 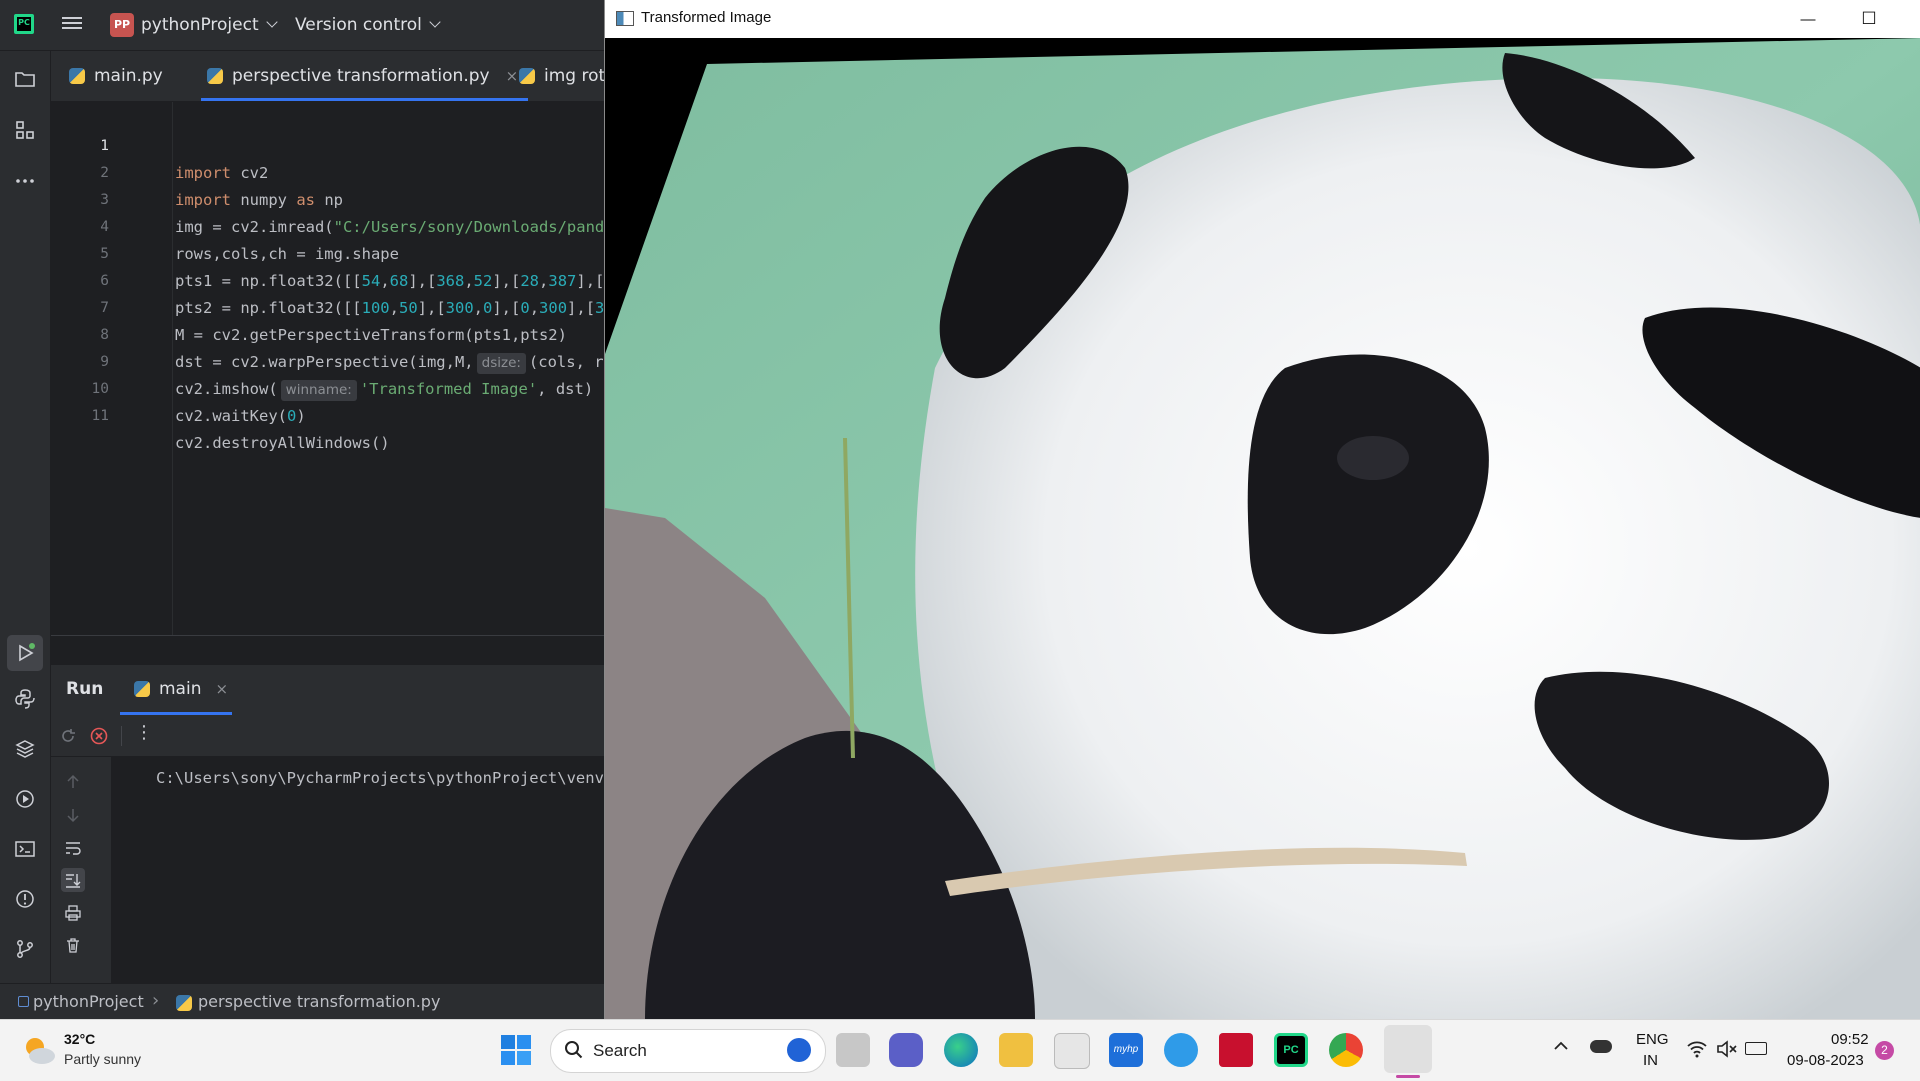 I want to click on chrome-icon, so click(x=1346, y=1050).